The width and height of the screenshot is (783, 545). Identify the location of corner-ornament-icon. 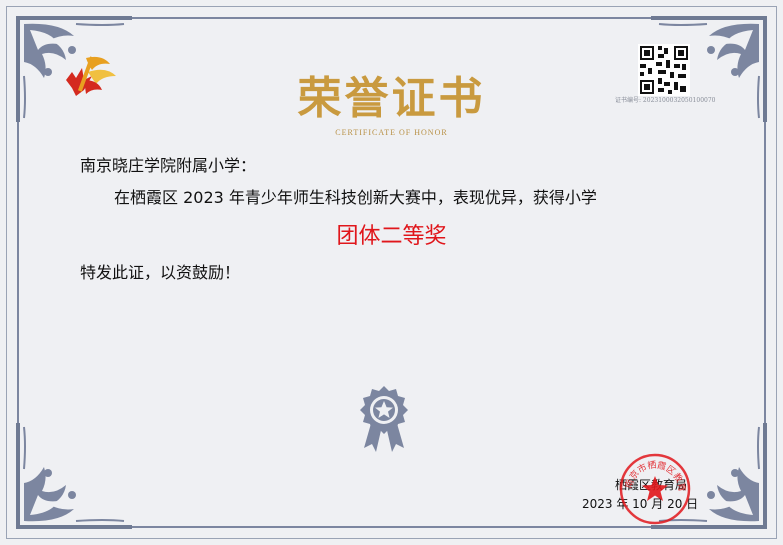
(74, 476).